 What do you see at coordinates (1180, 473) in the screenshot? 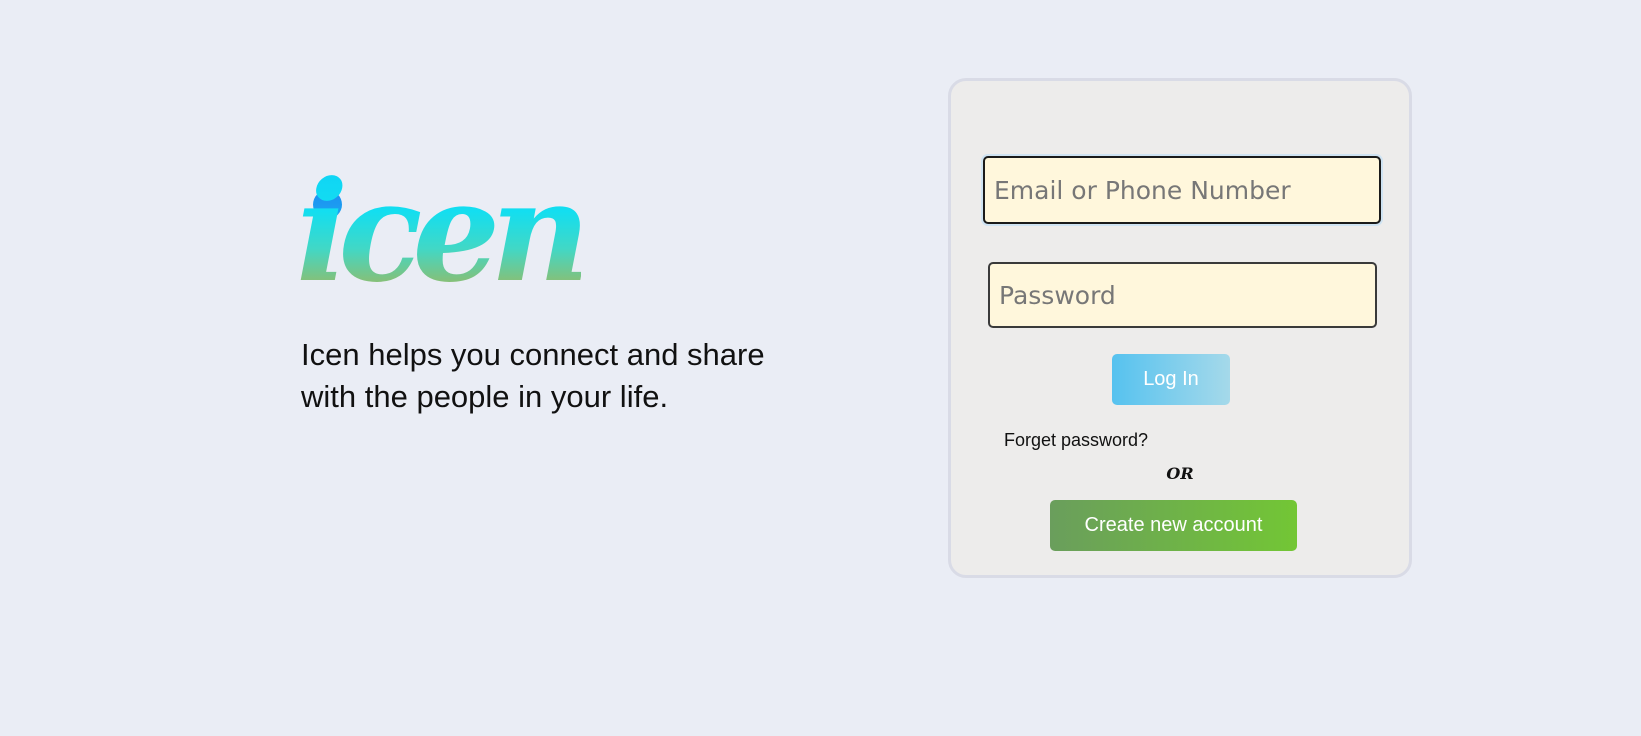
I see `or-divider: OR` at bounding box center [1180, 473].